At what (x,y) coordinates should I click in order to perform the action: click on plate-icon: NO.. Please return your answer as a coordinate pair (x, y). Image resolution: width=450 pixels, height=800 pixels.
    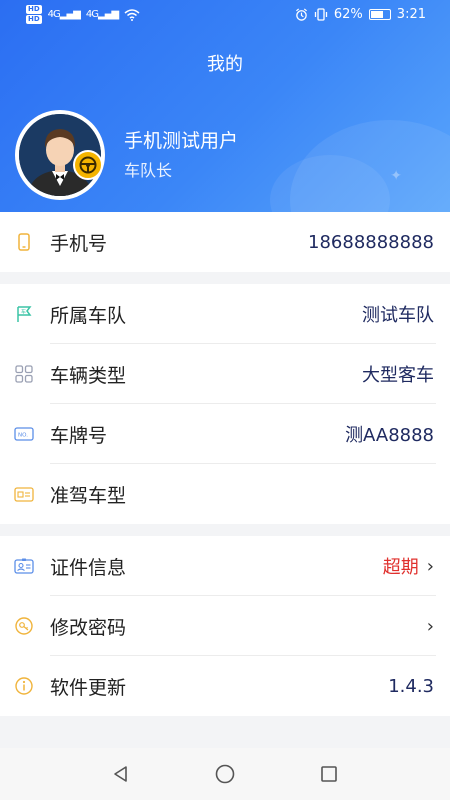
    Looking at the image, I should click on (24, 434).